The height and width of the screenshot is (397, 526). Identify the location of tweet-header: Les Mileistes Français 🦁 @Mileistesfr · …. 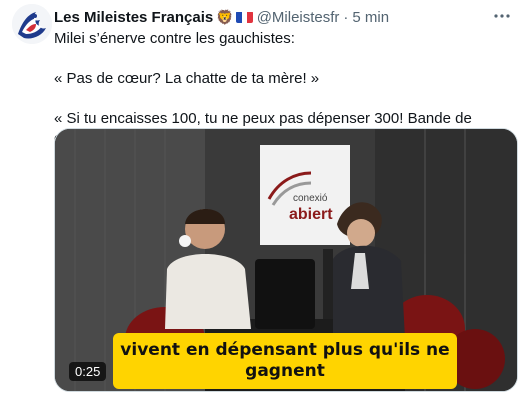
(282, 17).